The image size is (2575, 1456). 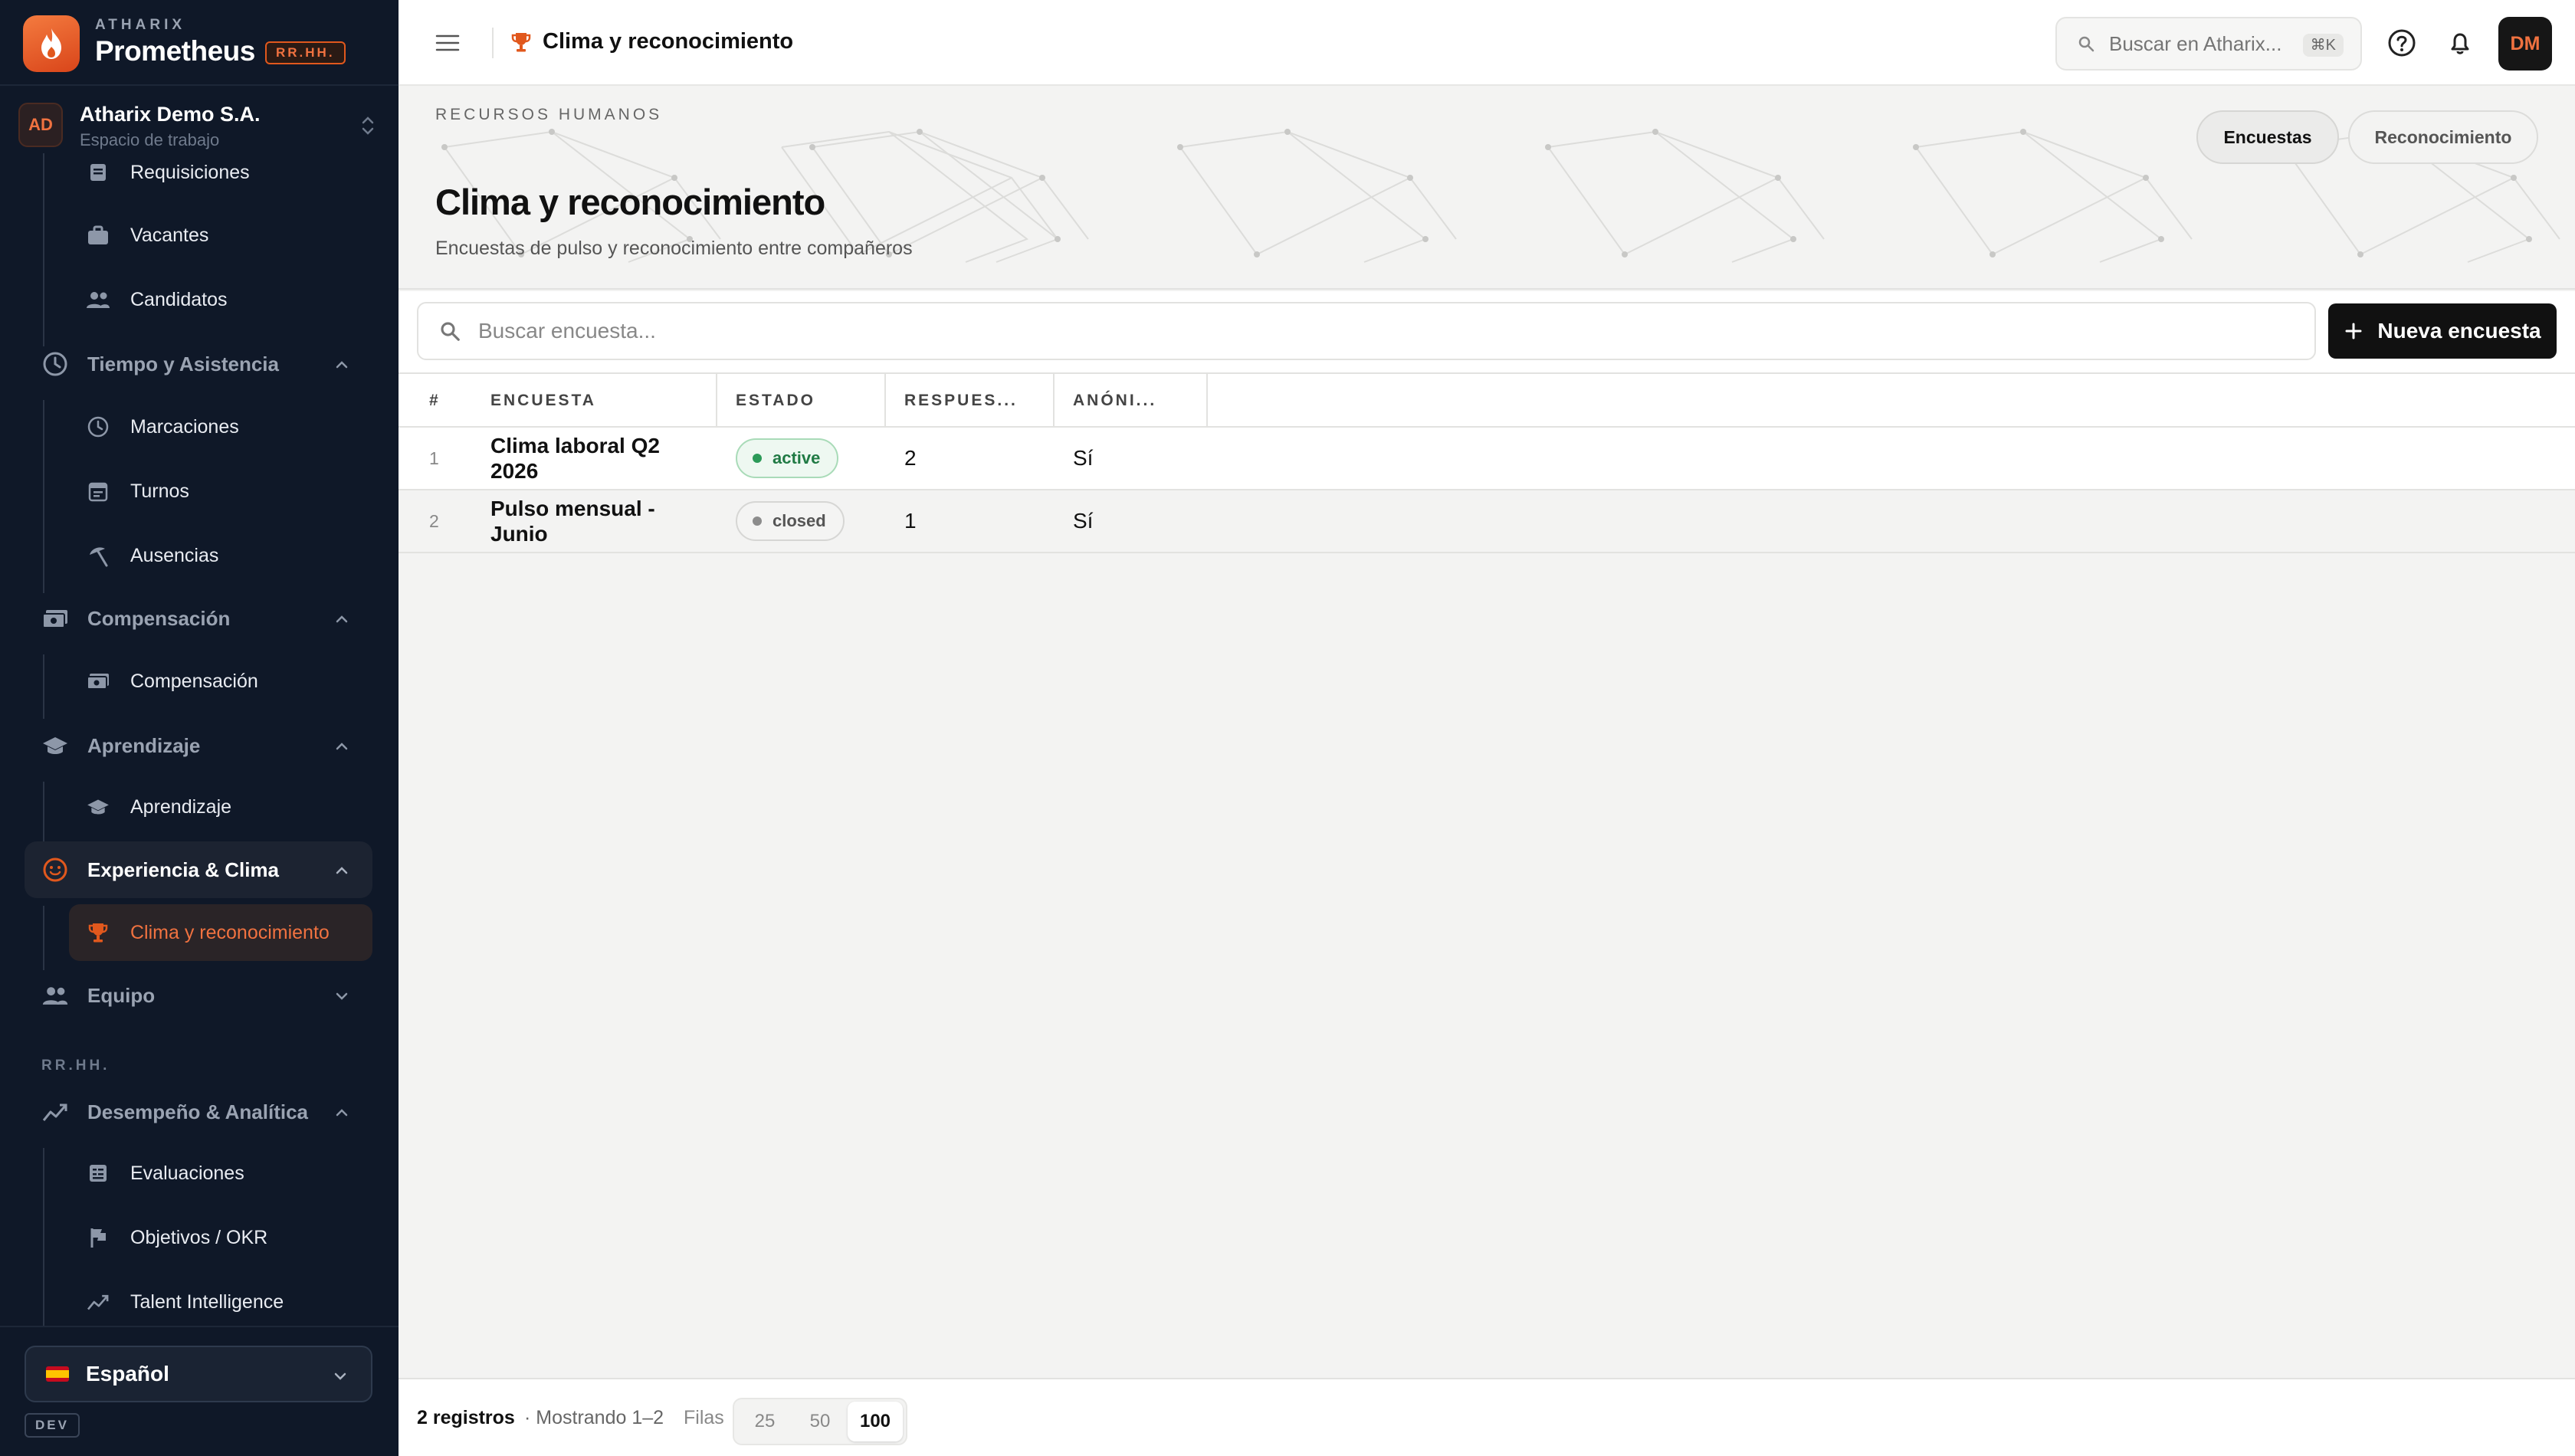 I want to click on spain-flag-icon, so click(x=58, y=1374).